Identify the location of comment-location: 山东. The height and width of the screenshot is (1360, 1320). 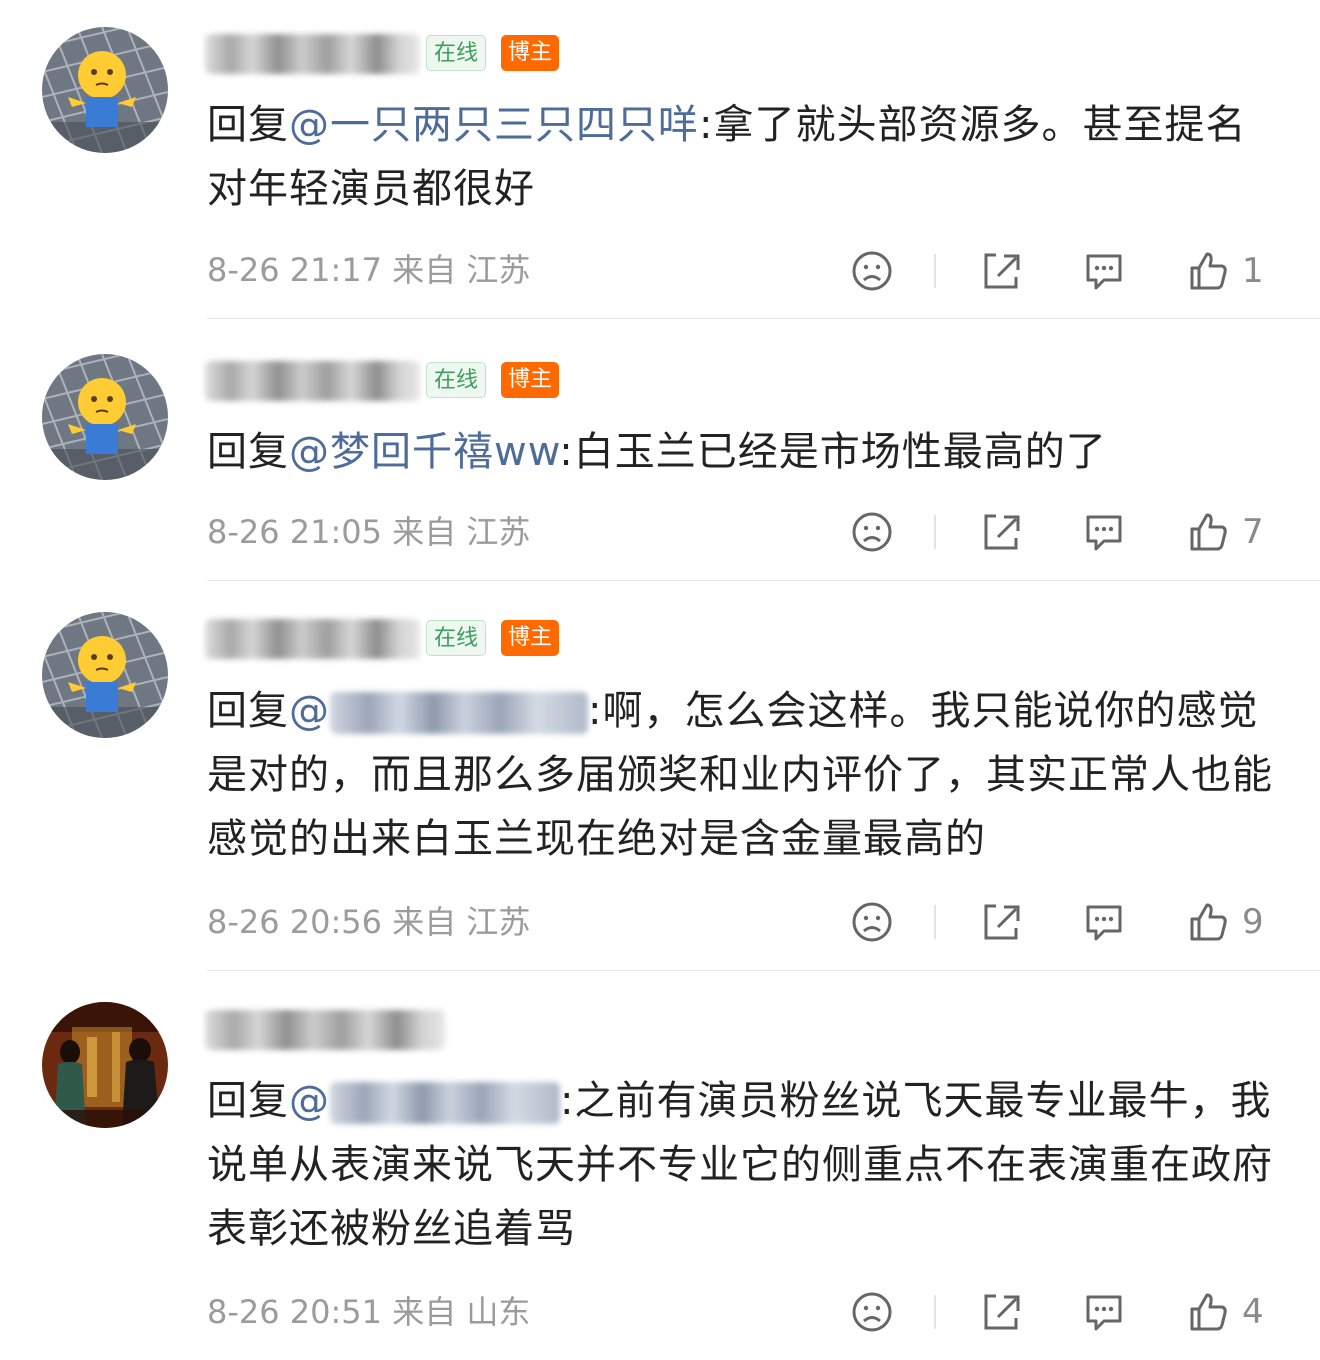
(498, 1312).